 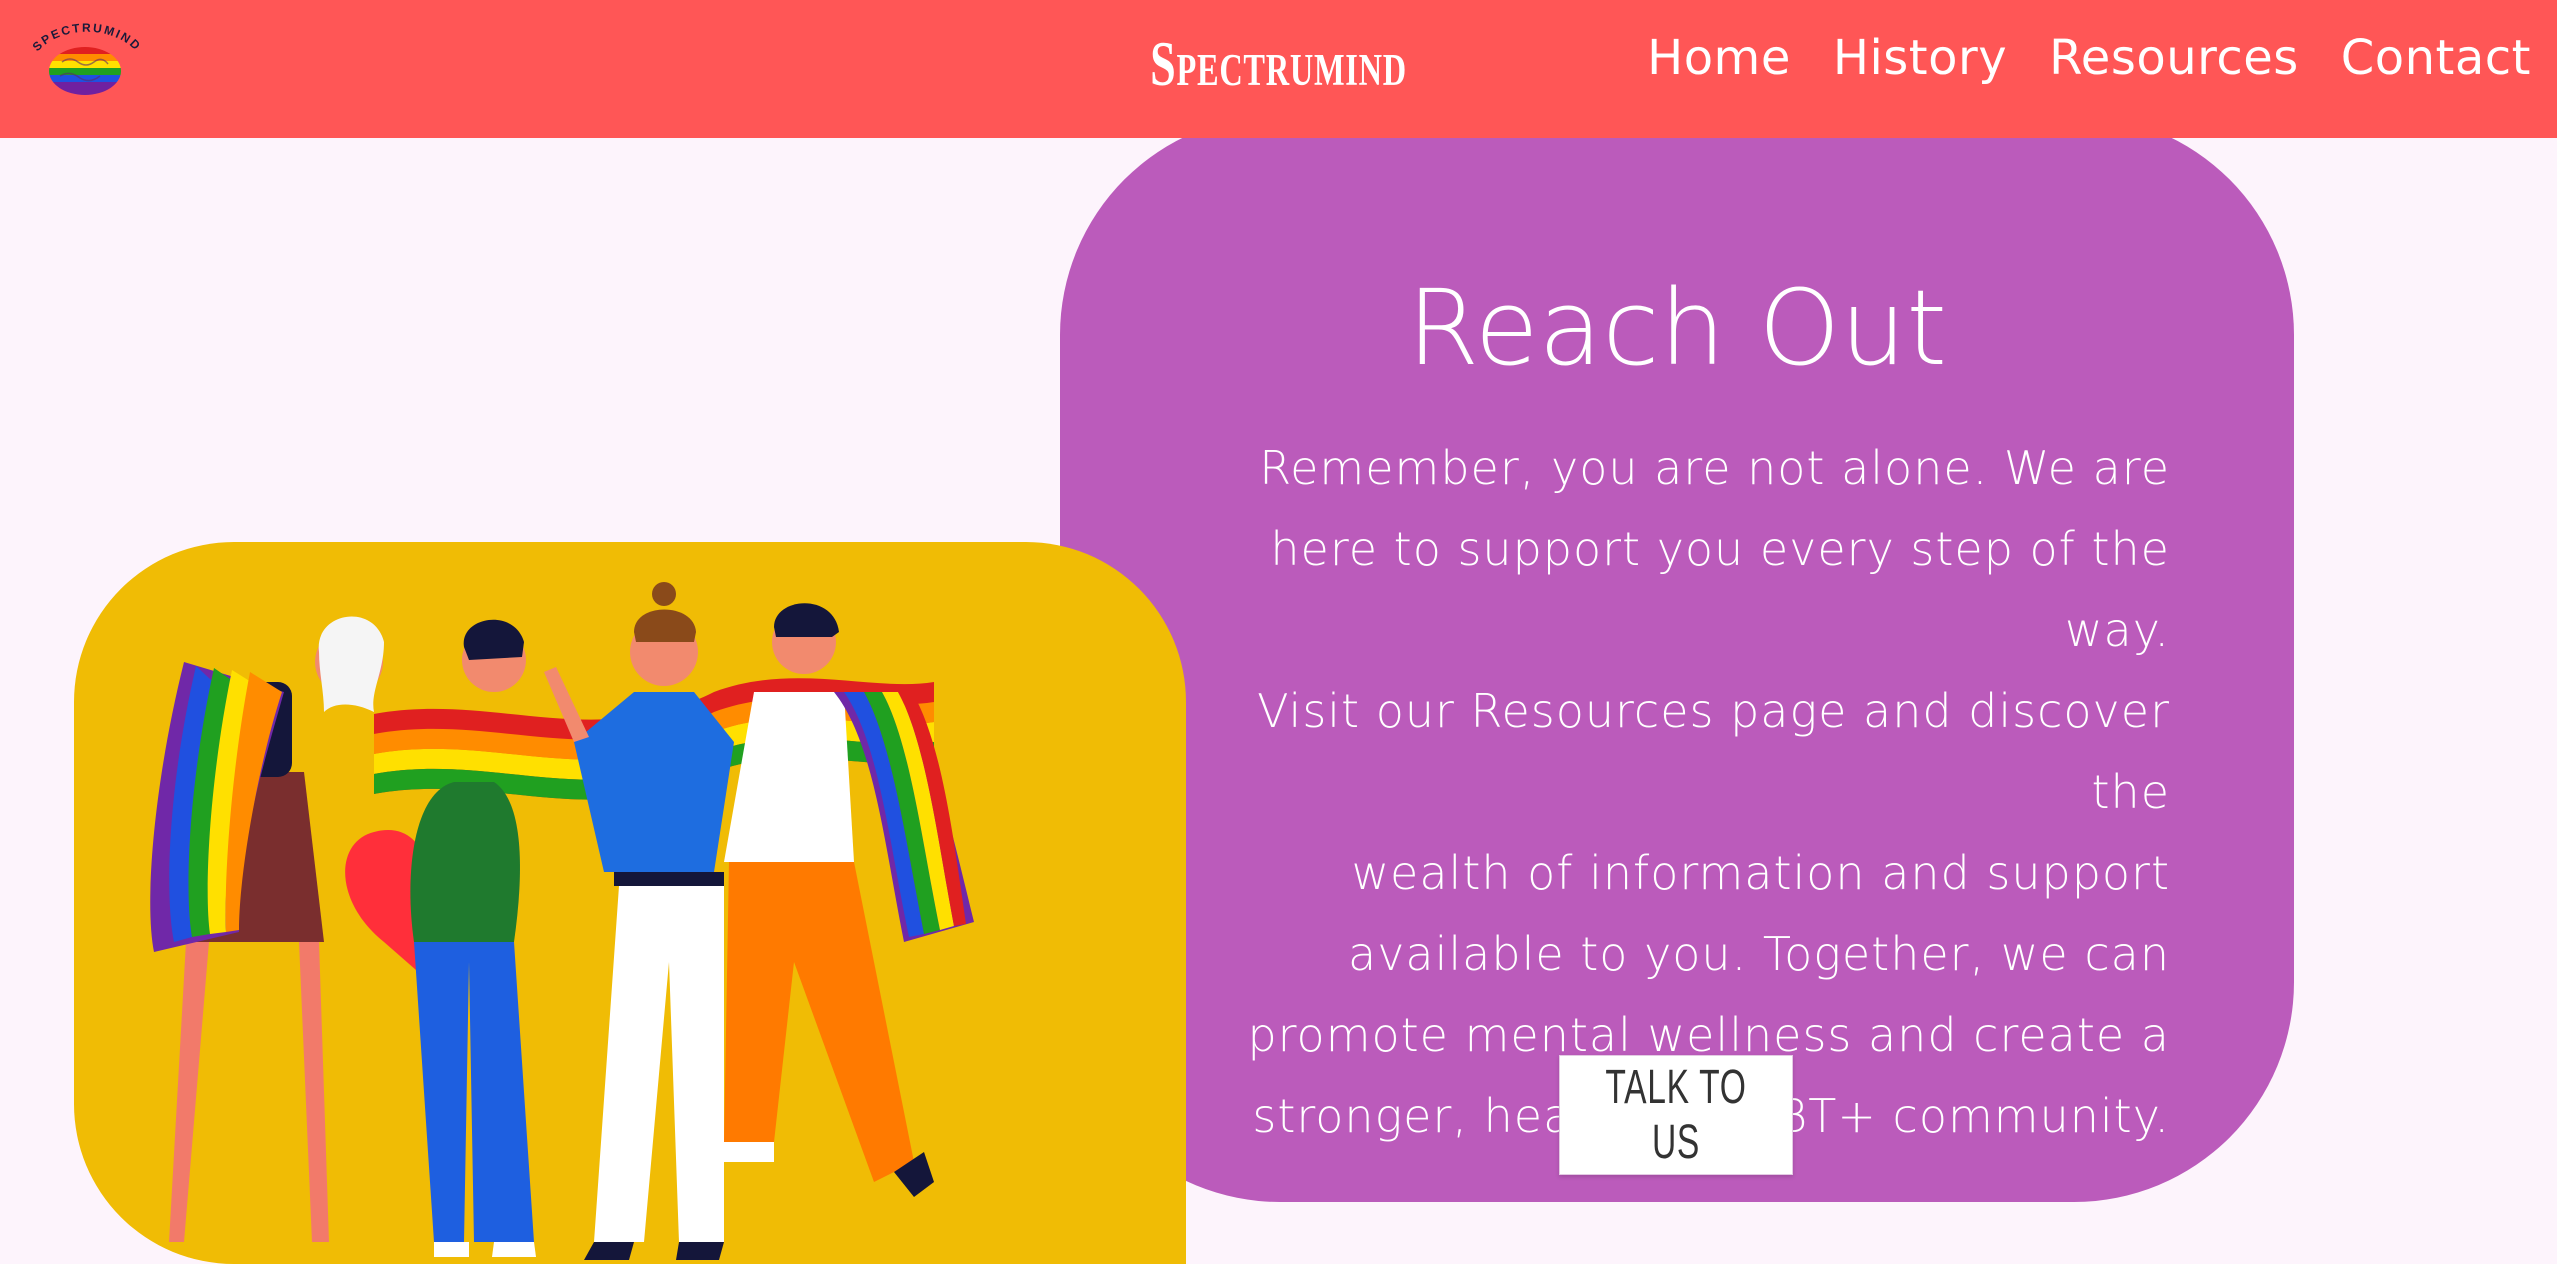 I want to click on main-nav: Home History Resources Contact, so click(x=2089, y=58).